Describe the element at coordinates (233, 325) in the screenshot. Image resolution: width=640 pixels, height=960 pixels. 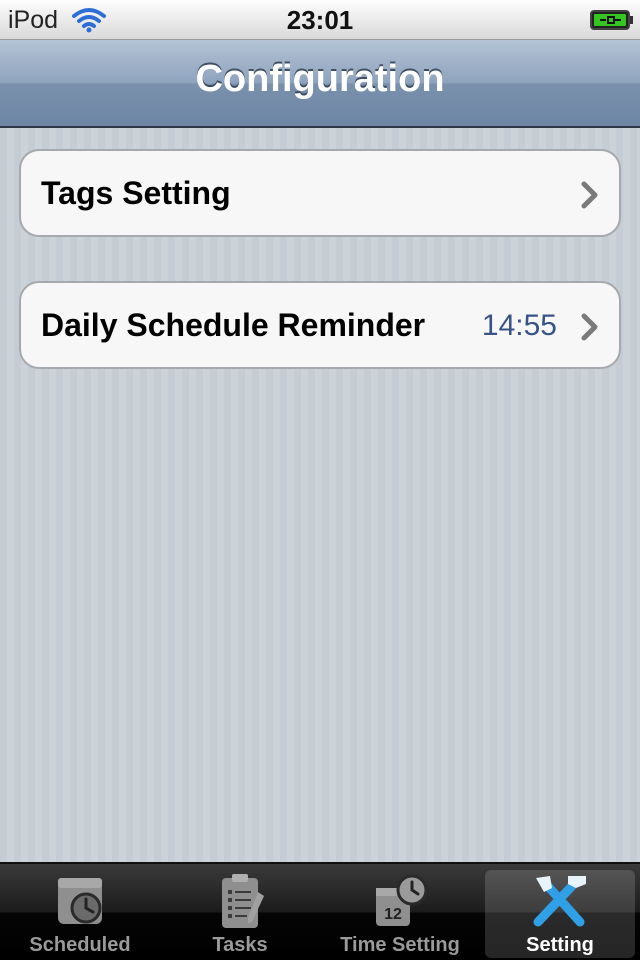
I see `daily-schedule-reminder-label: Daily Schedule Reminder` at that location.